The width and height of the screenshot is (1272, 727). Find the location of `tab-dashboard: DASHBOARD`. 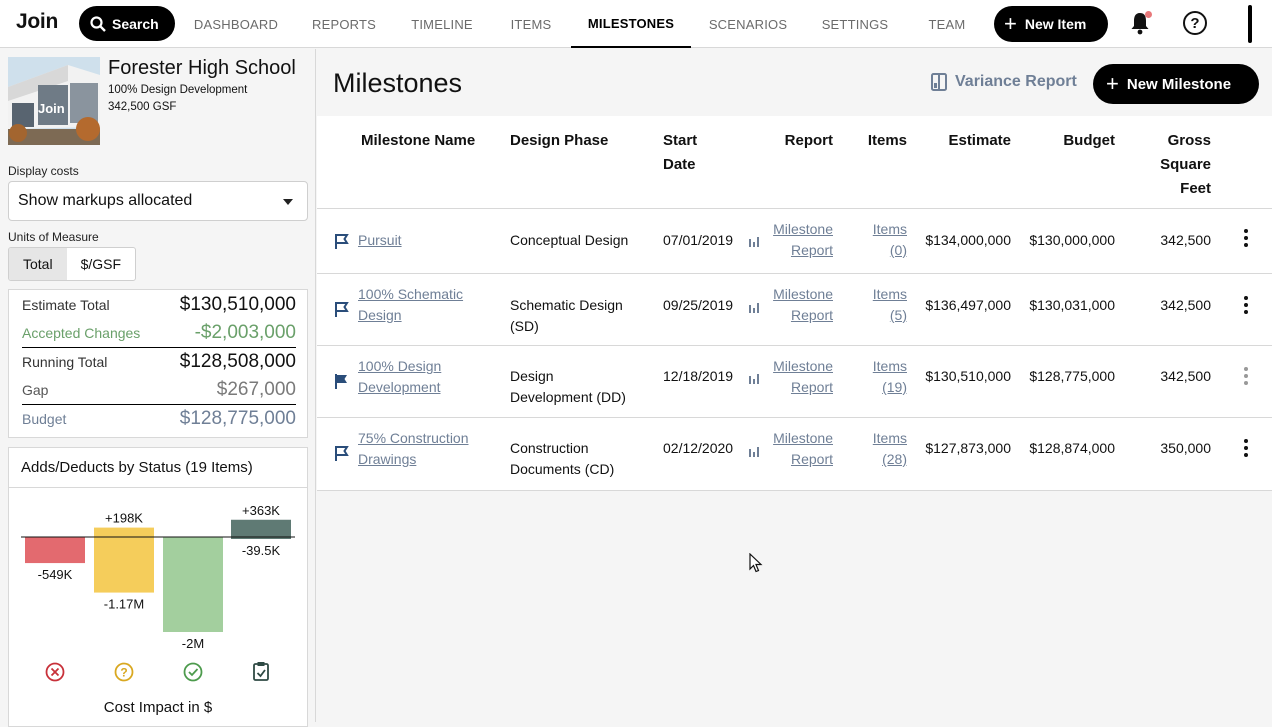

tab-dashboard: DASHBOARD is located at coordinates (236, 24).